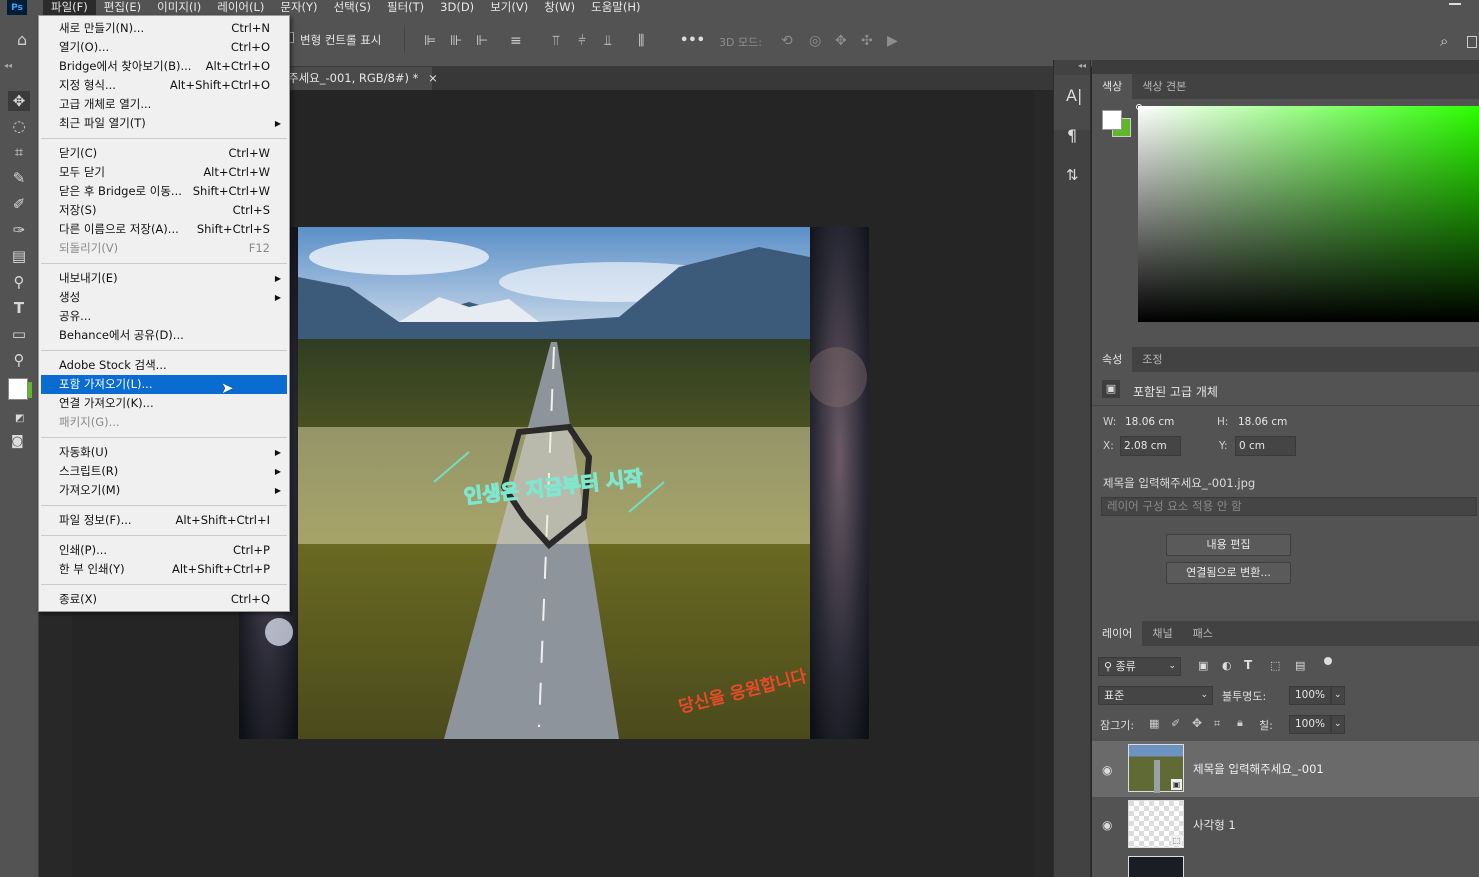 This screenshot has width=1479, height=877. What do you see at coordinates (19, 418) in the screenshot?
I see `default-colors-icon: ◩` at bounding box center [19, 418].